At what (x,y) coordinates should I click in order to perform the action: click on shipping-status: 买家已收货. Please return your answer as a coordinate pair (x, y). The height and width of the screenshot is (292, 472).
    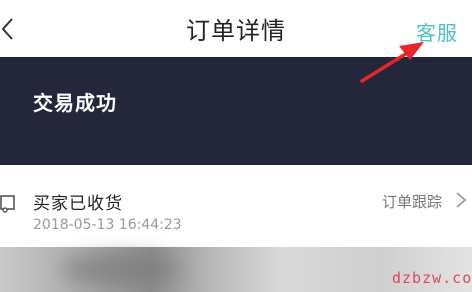
    Looking at the image, I should click on (78, 204).